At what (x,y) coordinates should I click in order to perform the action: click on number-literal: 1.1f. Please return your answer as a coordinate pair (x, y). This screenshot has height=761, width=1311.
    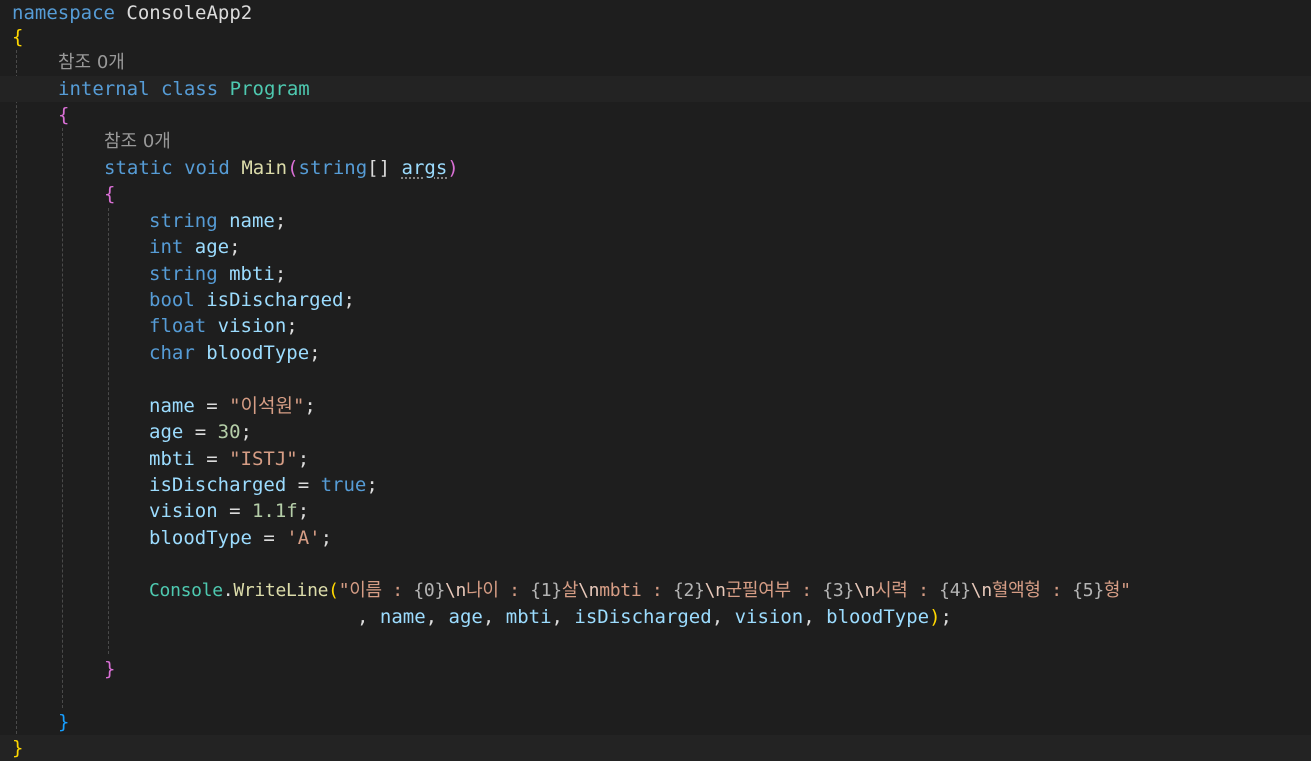
    Looking at the image, I should click on (274, 511).